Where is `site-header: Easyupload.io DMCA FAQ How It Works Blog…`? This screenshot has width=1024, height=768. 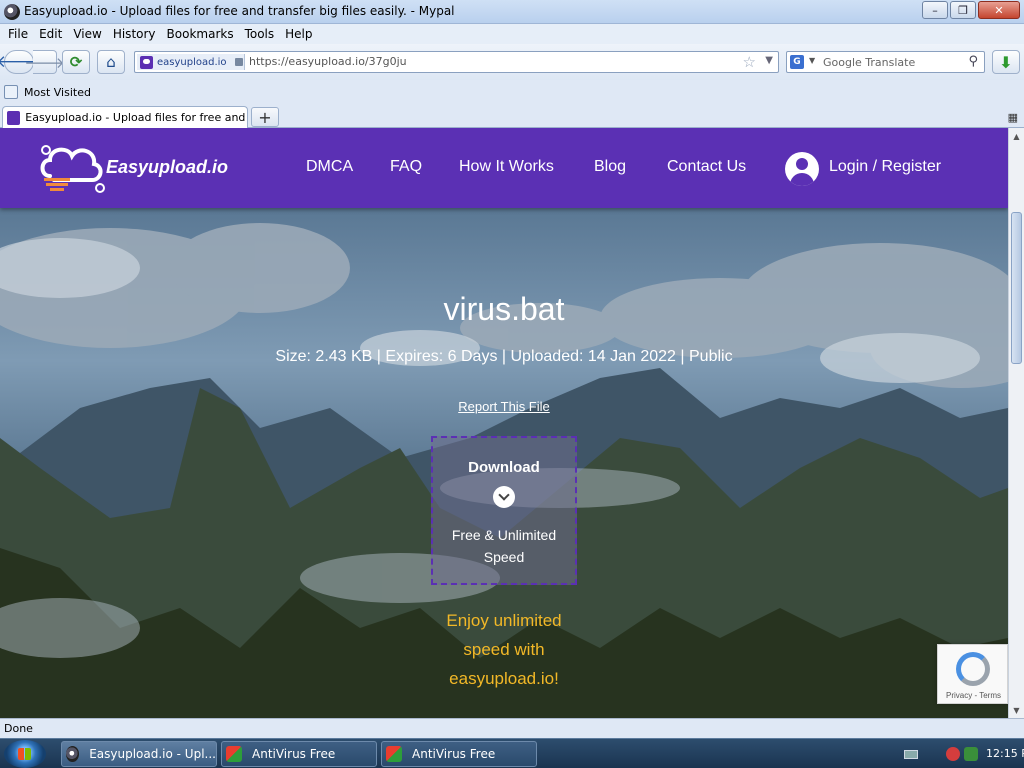
site-header: Easyupload.io DMCA FAQ How It Works Blog… is located at coordinates (504, 168).